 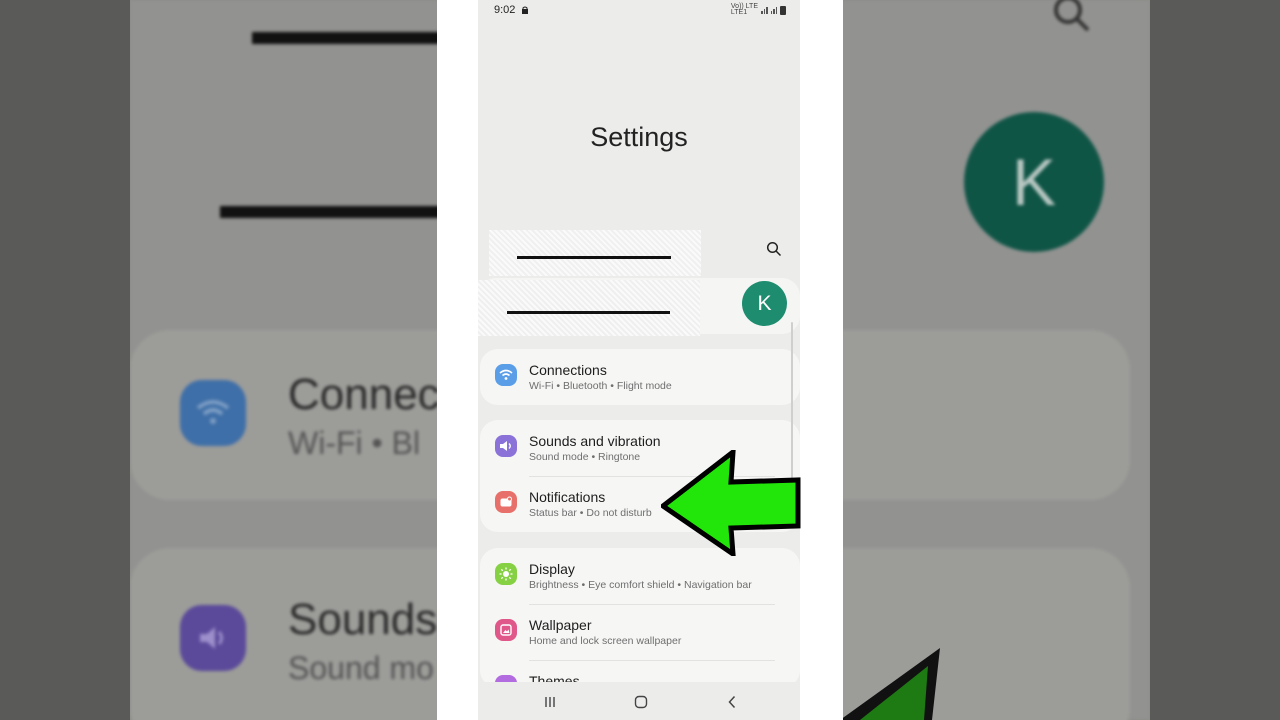 I want to click on back-button, so click(x=732, y=702).